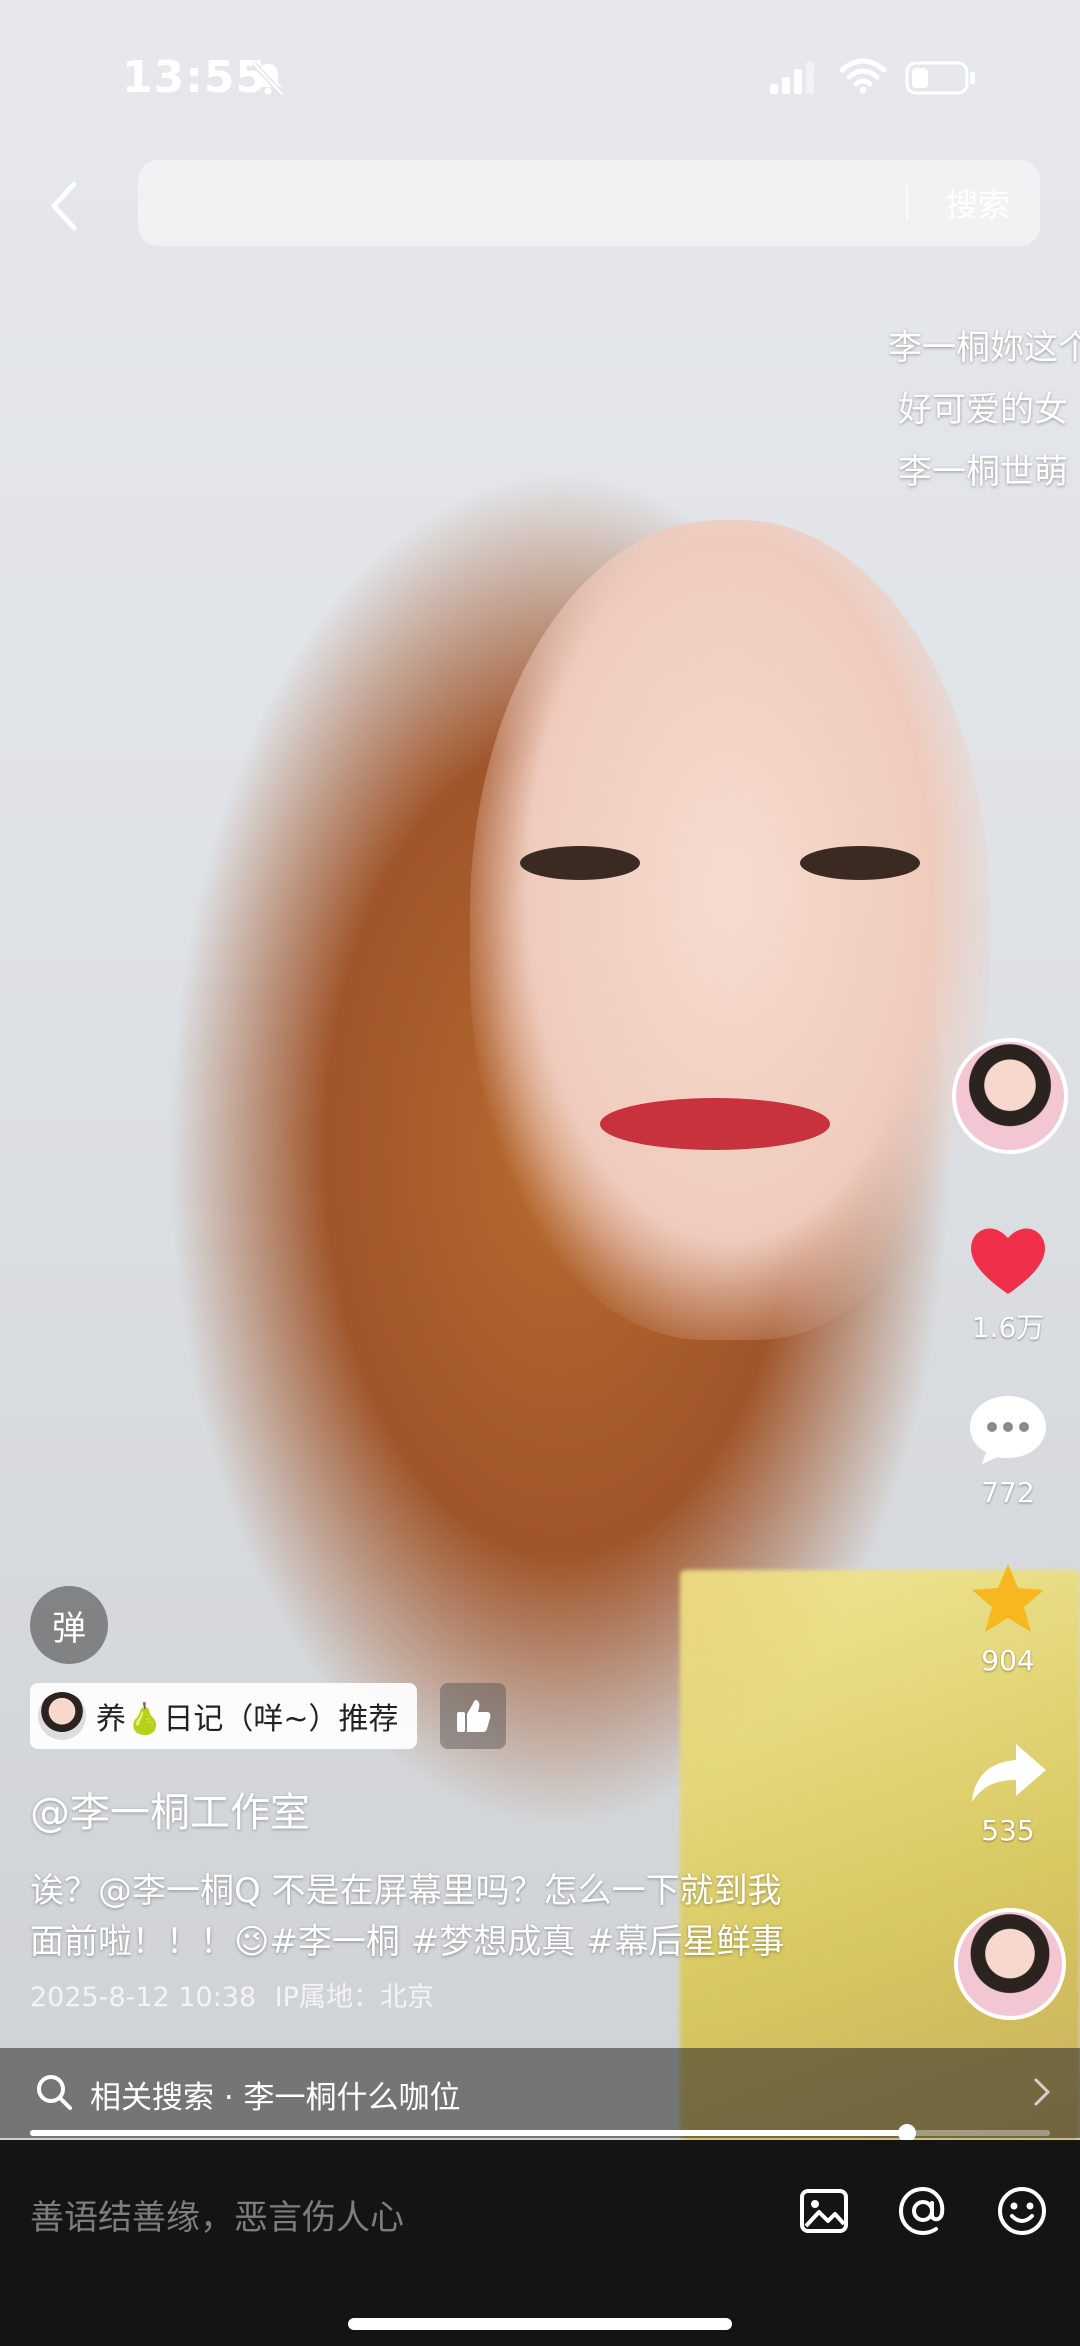 The image size is (1080, 2346). What do you see at coordinates (1008, 1660) in the screenshot?
I see `favorite-count: 904` at bounding box center [1008, 1660].